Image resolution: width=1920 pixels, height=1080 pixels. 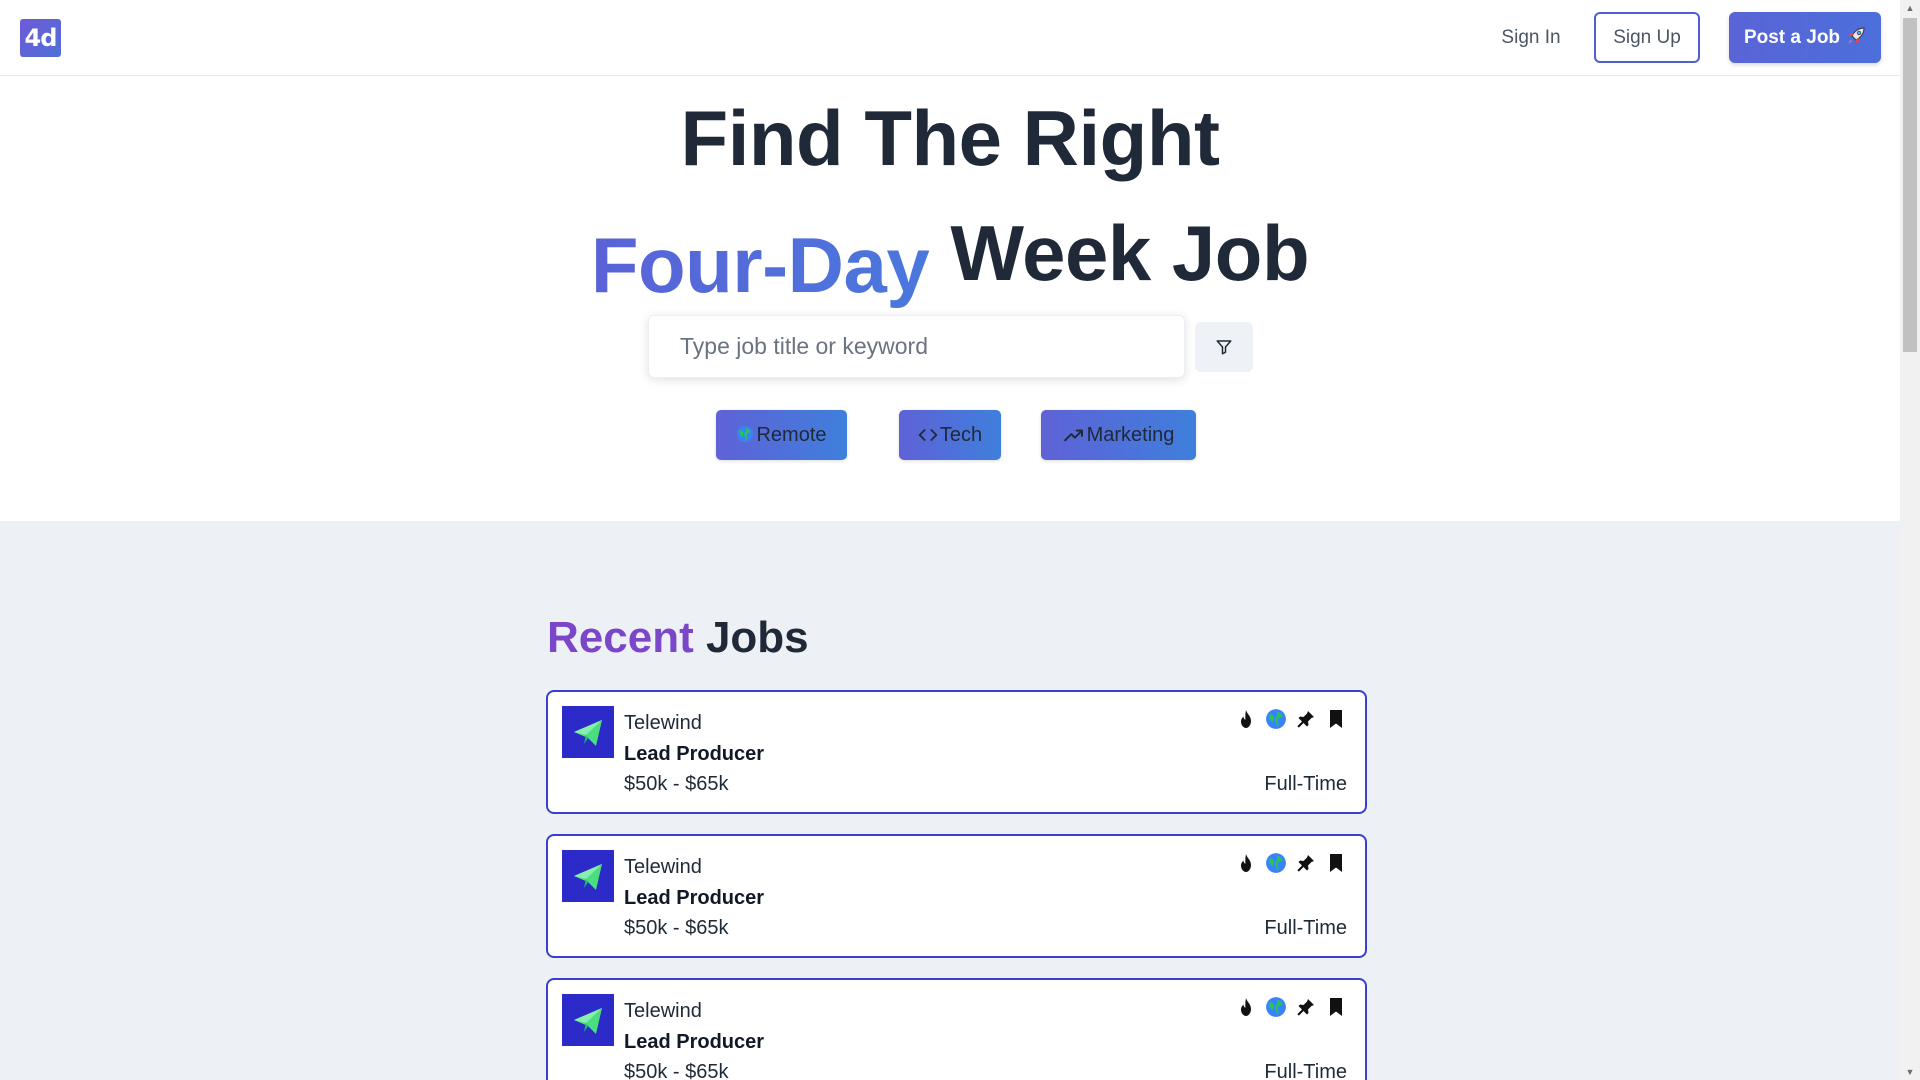 I want to click on scroll-thumb, so click(x=1910, y=185).